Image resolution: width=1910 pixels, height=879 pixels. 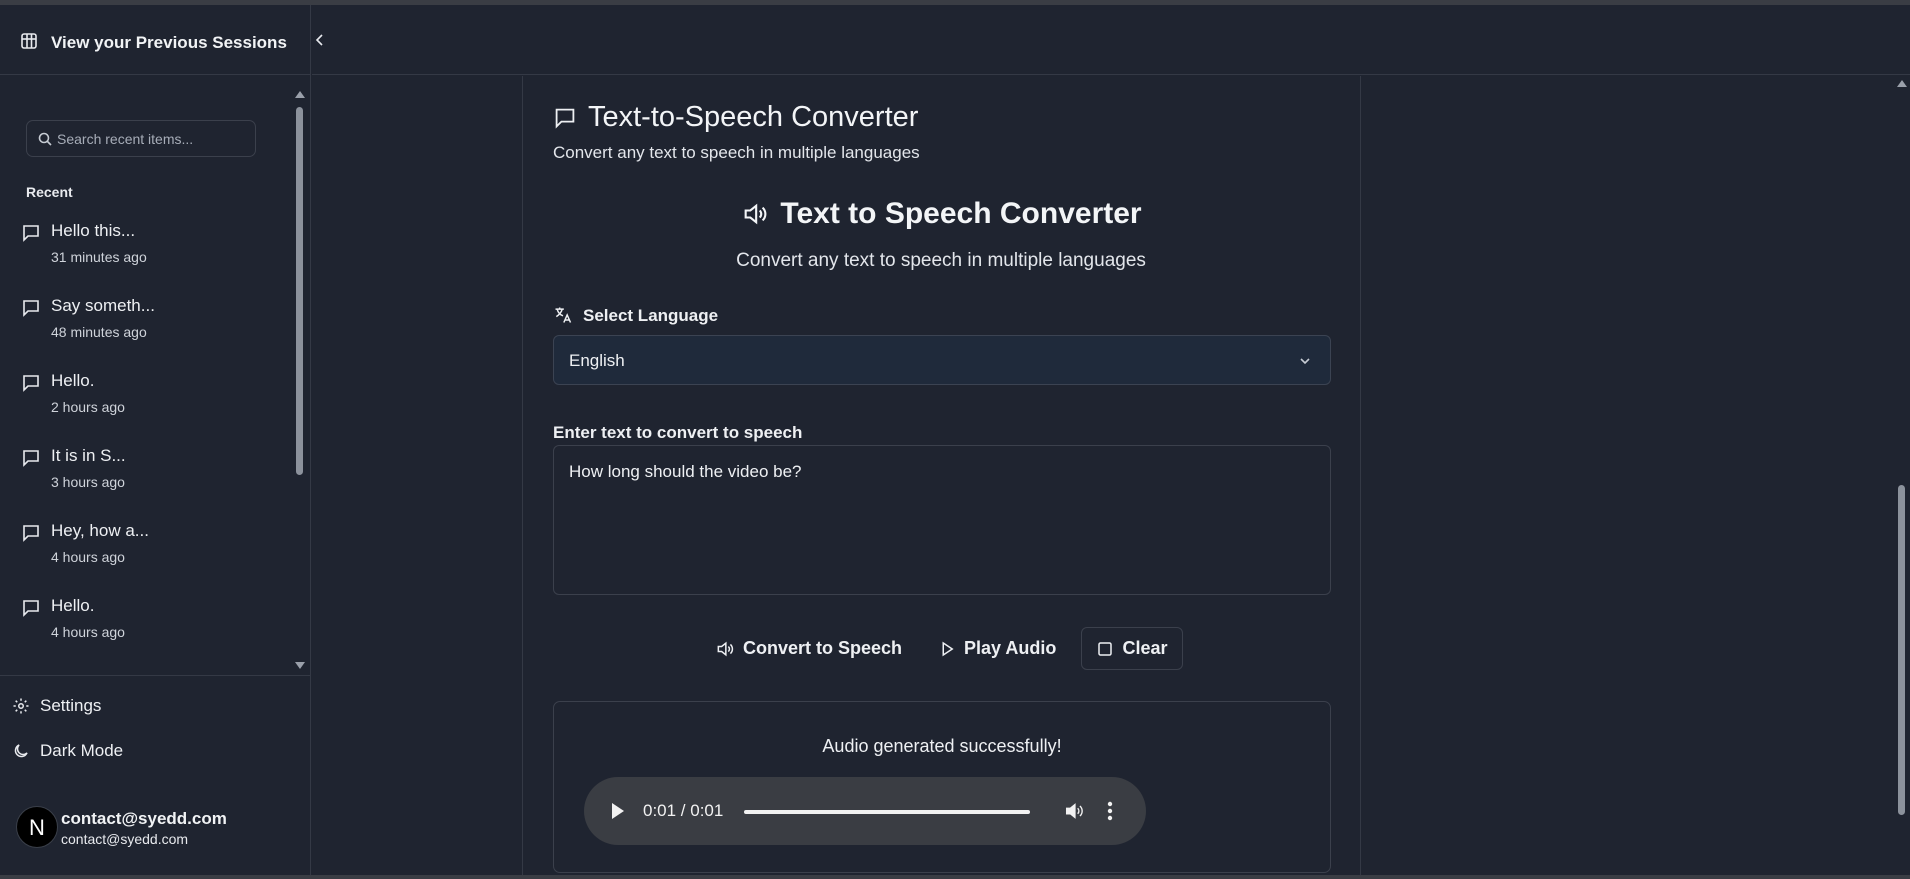 I want to click on language-value: English, so click(x=597, y=360).